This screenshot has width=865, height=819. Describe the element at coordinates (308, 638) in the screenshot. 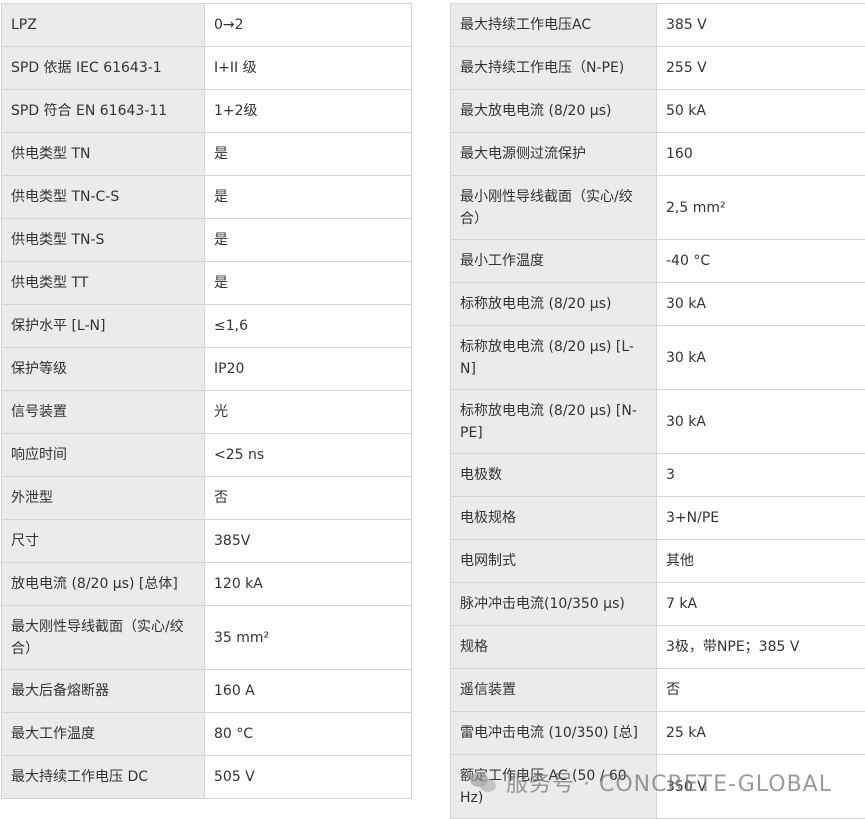

I see `spec-value: 35 mm²` at that location.